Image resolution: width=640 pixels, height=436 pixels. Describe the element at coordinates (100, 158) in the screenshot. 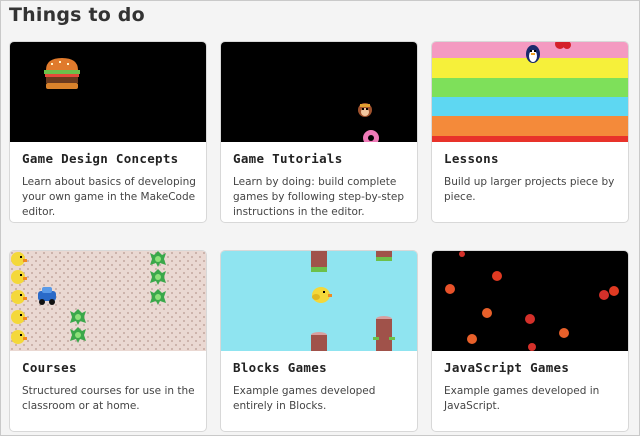

I see `card-title: Game Design Concepts` at that location.